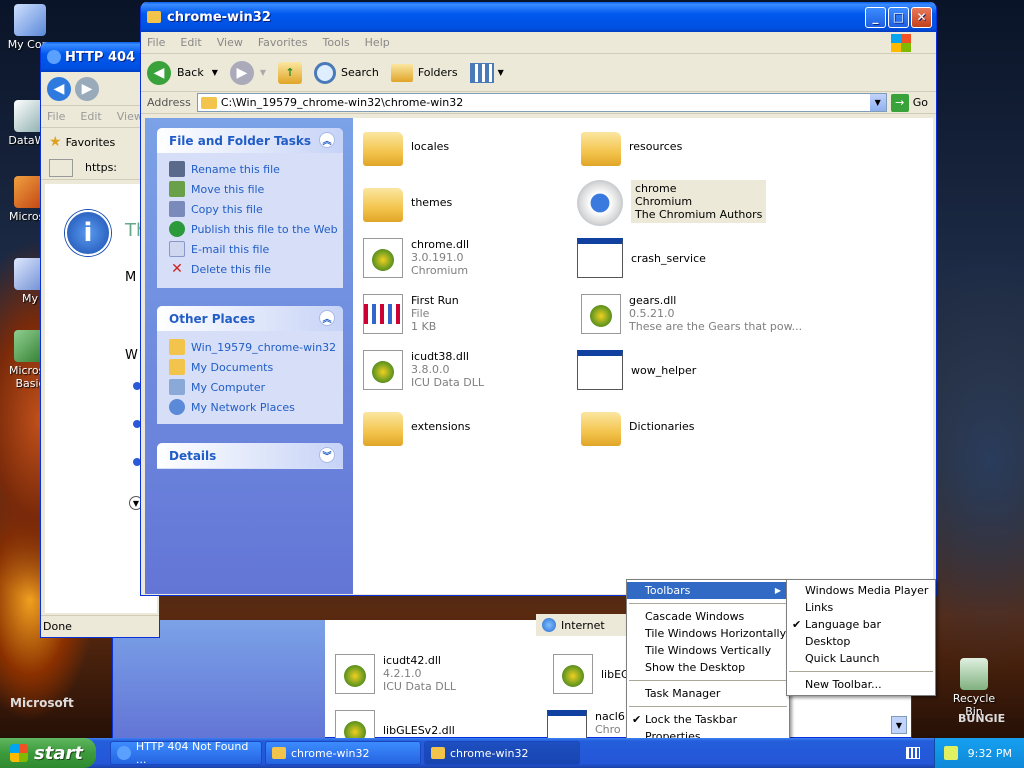 The height and width of the screenshot is (768, 1024). I want to click on views-icon, so click(481, 72).